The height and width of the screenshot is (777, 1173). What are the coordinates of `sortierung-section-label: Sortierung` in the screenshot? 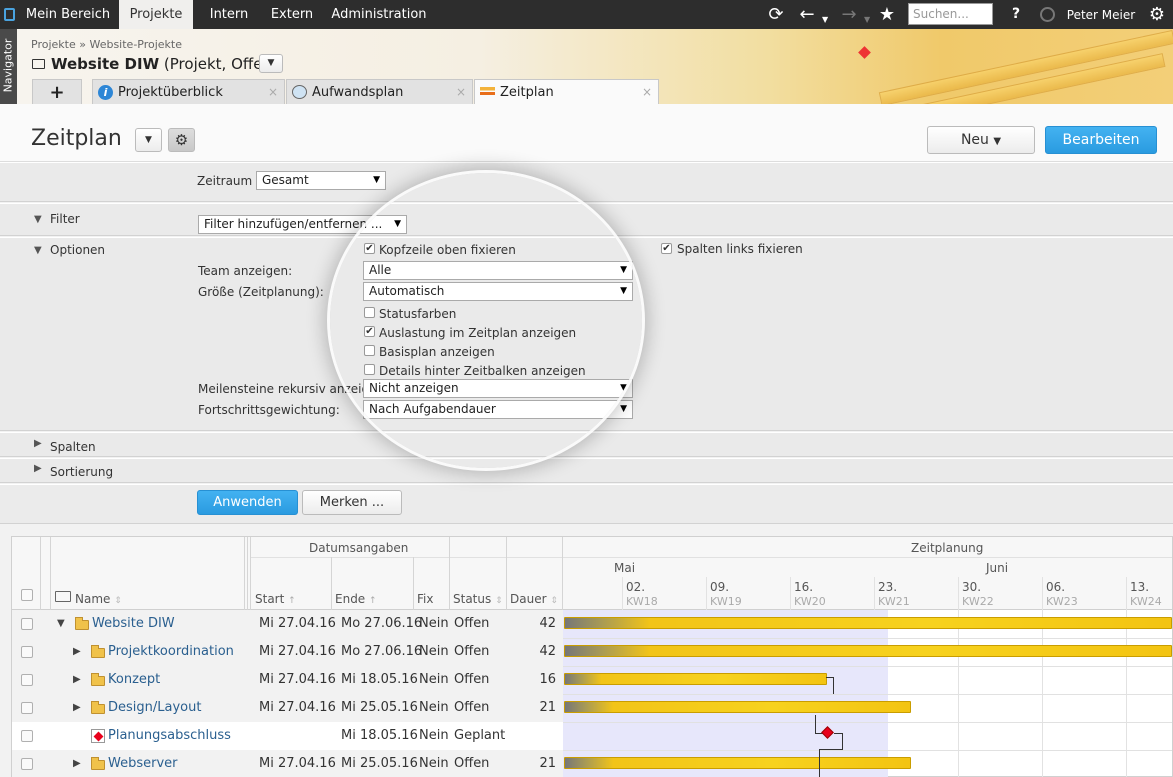 It's located at (81, 472).